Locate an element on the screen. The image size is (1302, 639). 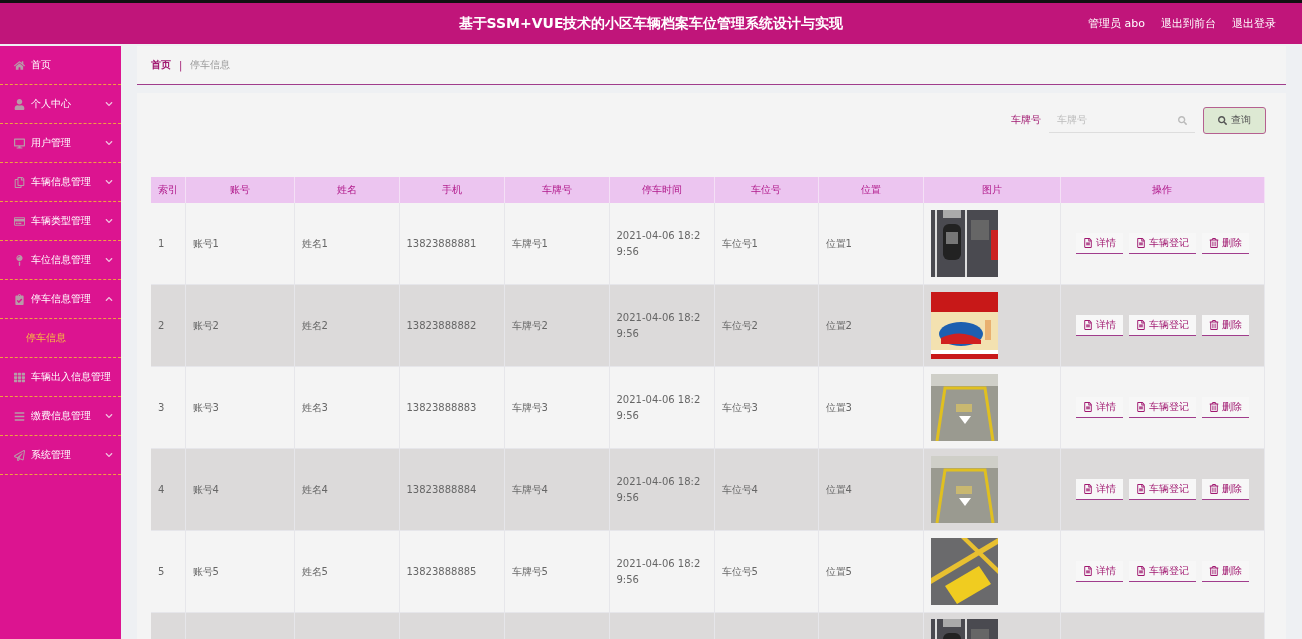
sidebar-label: 系统管理 is located at coordinates (51, 455).